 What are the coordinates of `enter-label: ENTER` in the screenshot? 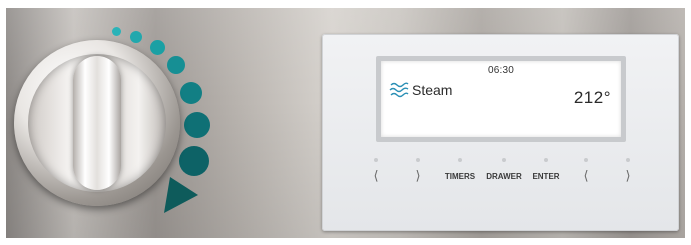 It's located at (546, 176).